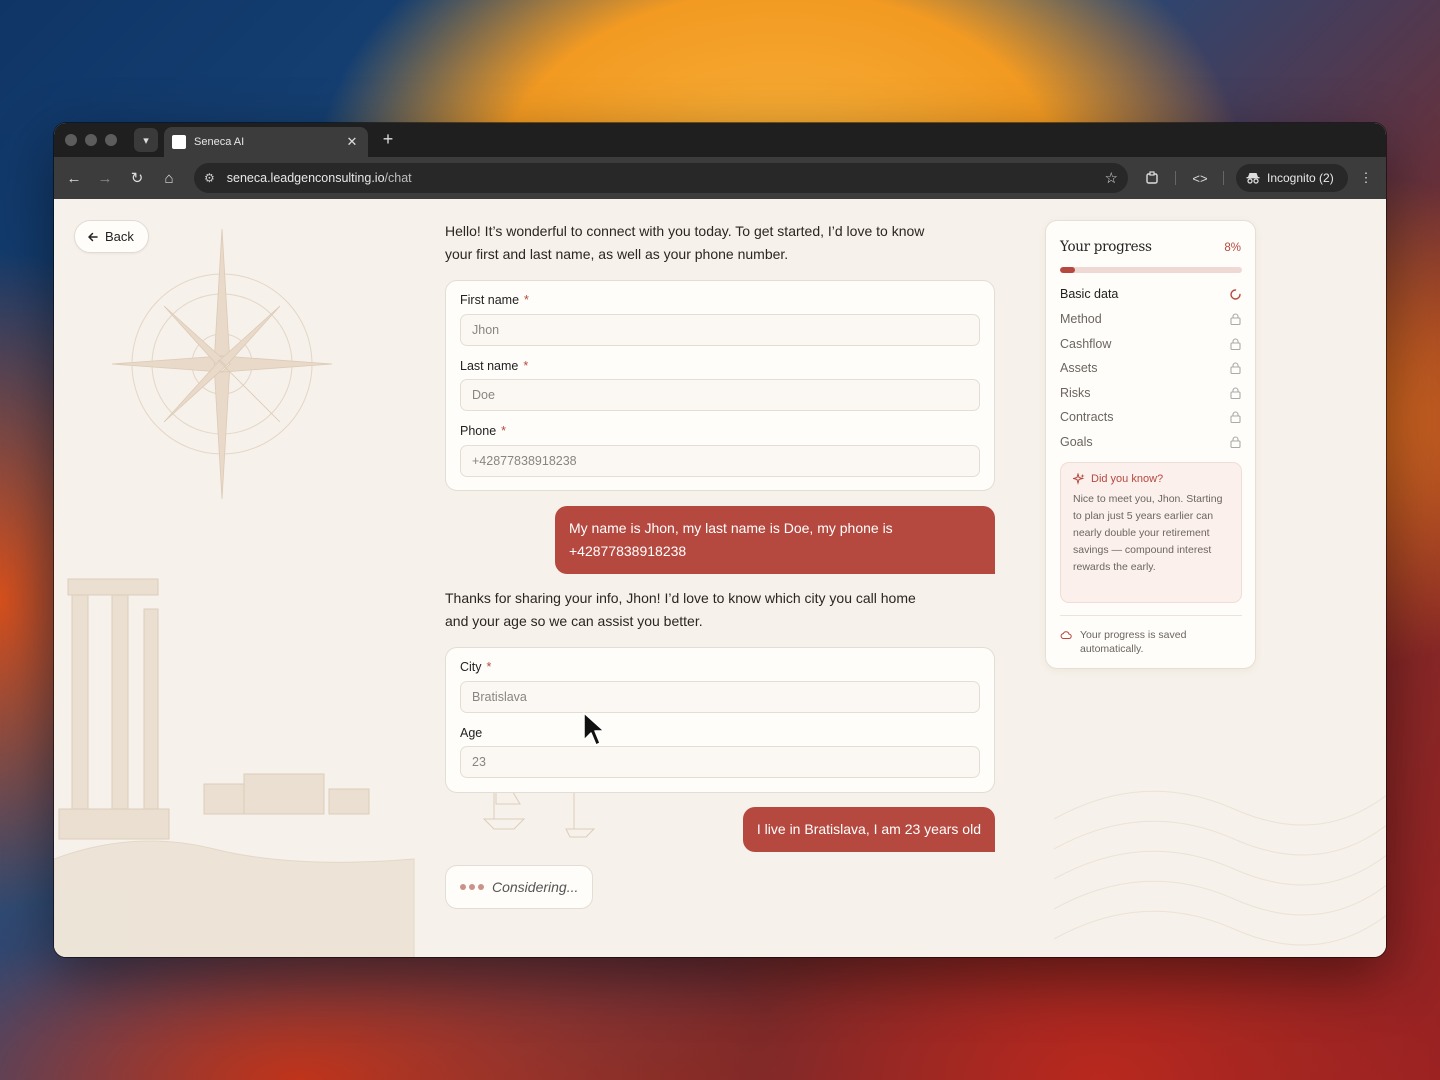 The image size is (1440, 1080). What do you see at coordinates (219, 142) in the screenshot?
I see `tab-title: Seneca AI` at bounding box center [219, 142].